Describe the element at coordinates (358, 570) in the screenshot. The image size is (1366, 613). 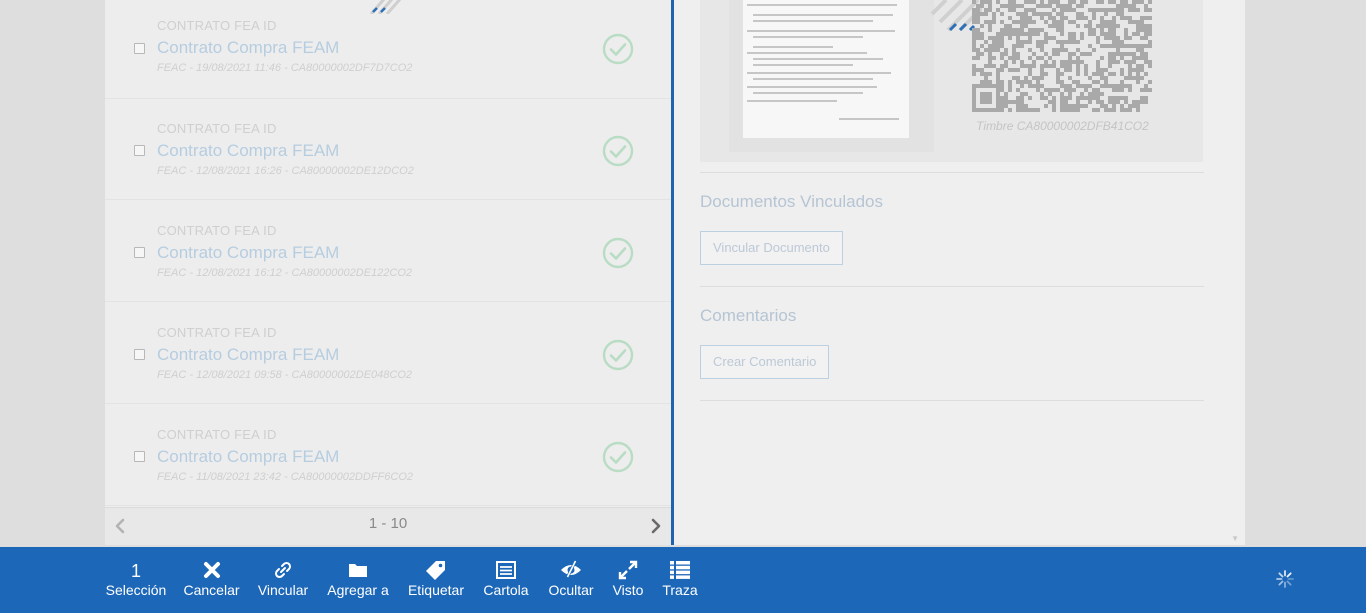
I see `folder-icon` at that location.